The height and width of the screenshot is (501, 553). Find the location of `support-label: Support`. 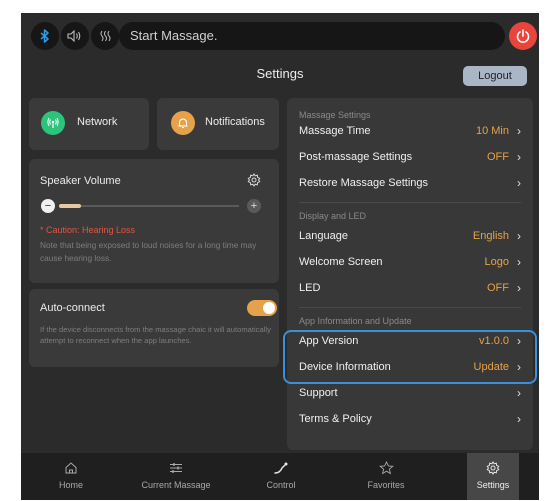

support-label: Support is located at coordinates (318, 393).